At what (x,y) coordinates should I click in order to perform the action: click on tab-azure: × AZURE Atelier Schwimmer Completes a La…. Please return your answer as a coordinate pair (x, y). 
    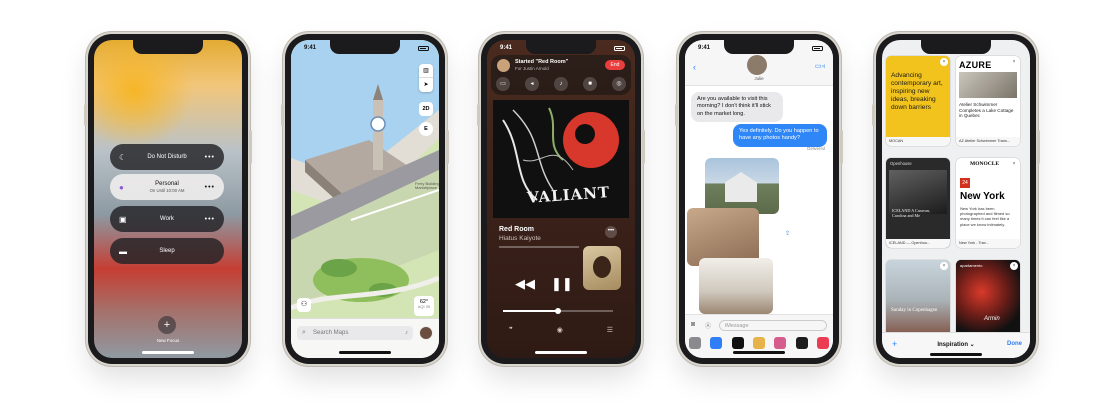
    Looking at the image, I should click on (988, 101).